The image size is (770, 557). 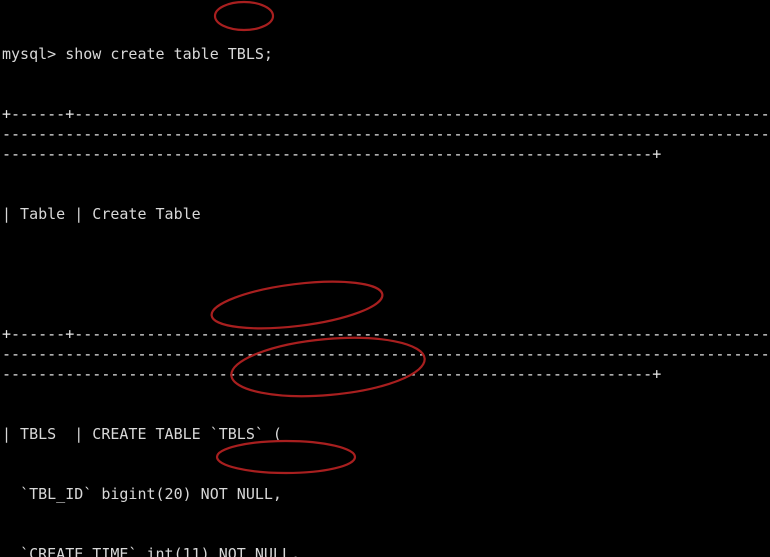 What do you see at coordinates (101, 214) in the screenshot?
I see `terminal-line-header-row: | Table | Create Table` at bounding box center [101, 214].